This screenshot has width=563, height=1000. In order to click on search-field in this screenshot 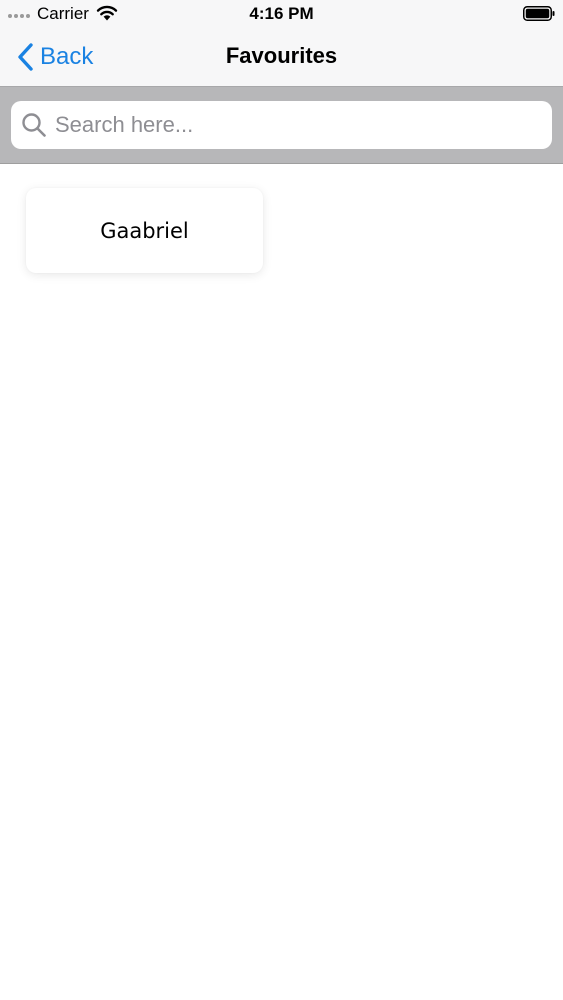, I will do `click(281, 125)`.